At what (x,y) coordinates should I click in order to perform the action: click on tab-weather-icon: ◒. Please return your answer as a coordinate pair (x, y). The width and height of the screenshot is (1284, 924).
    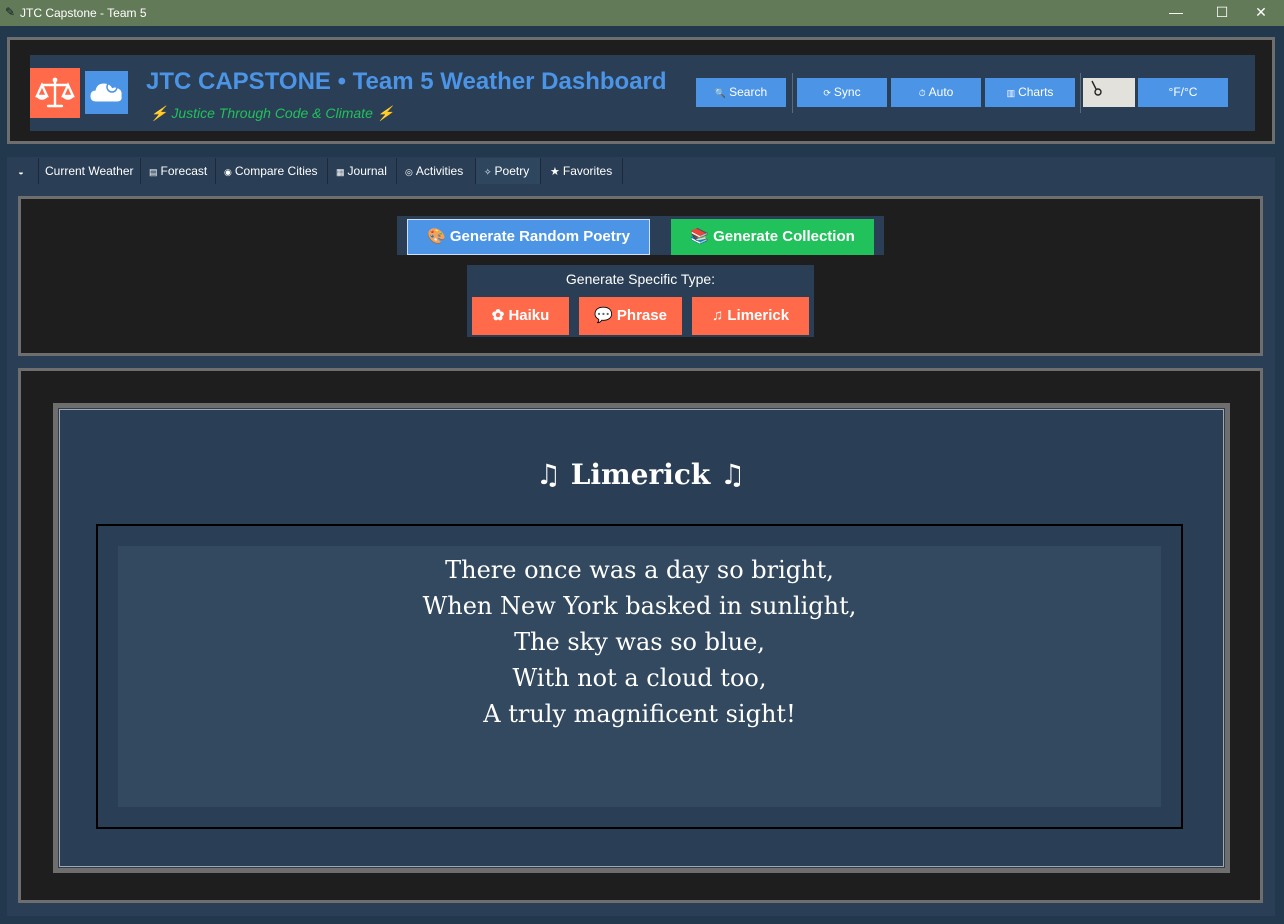
    Looking at the image, I should click on (23, 171).